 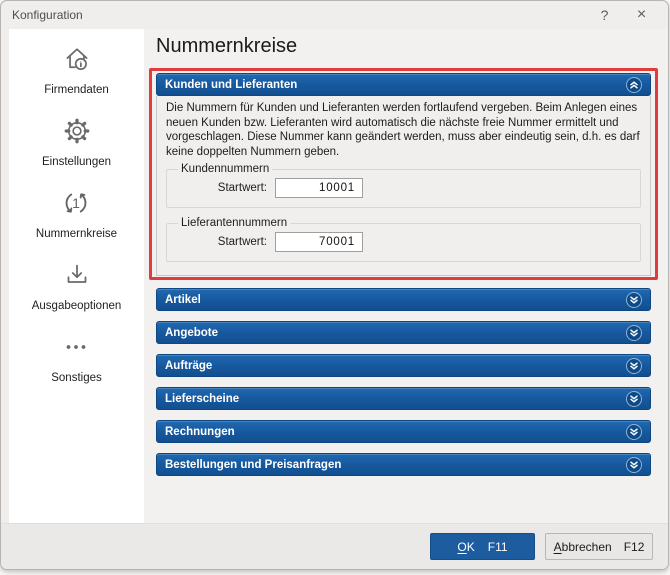 I want to click on svg-text: 1, so click(x=77, y=203).